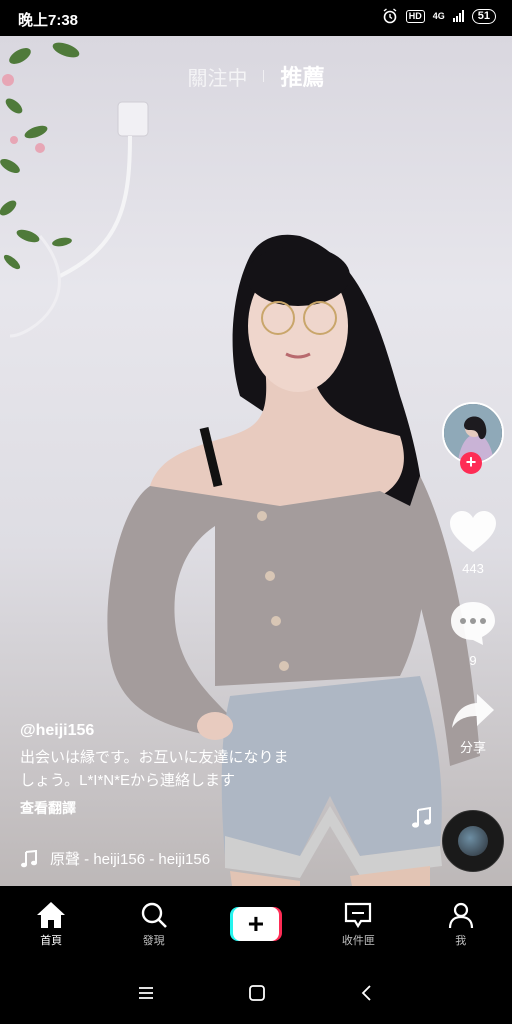 Image resolution: width=512 pixels, height=1024 pixels. What do you see at coordinates (473, 660) in the screenshot?
I see `comment-count: 9` at bounding box center [473, 660].